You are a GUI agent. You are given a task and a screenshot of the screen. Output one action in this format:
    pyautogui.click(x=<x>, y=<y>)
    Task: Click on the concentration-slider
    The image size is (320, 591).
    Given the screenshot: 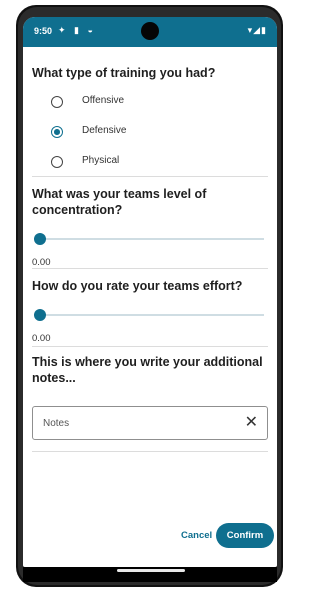 What is the action you would take?
    pyautogui.click(x=148, y=239)
    